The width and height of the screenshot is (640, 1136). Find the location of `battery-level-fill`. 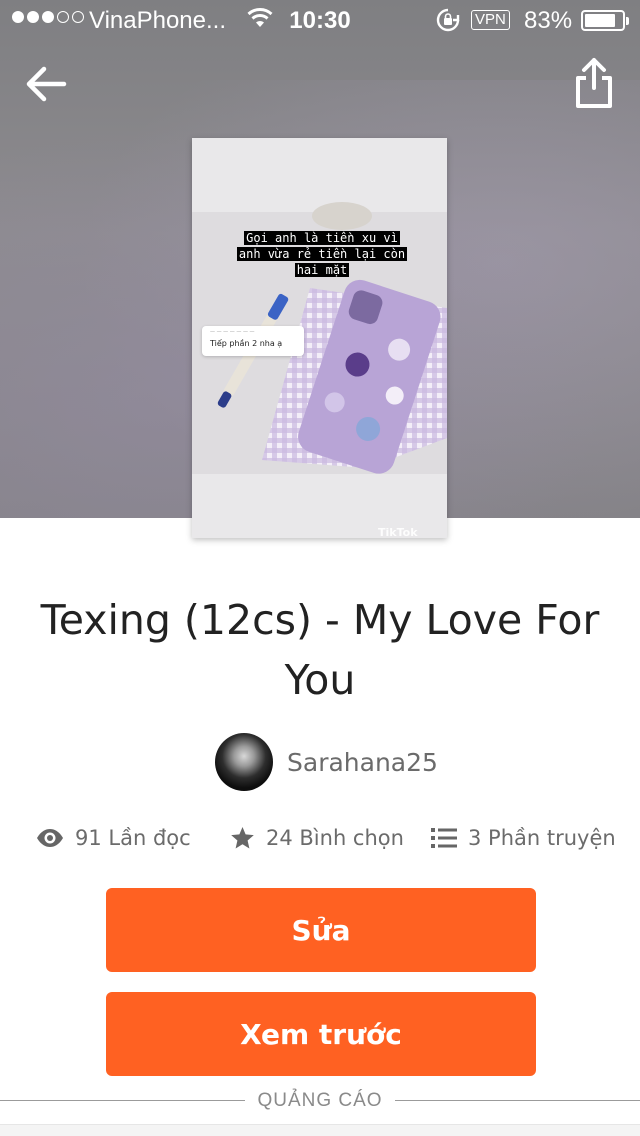

battery-level-fill is located at coordinates (600, 20).